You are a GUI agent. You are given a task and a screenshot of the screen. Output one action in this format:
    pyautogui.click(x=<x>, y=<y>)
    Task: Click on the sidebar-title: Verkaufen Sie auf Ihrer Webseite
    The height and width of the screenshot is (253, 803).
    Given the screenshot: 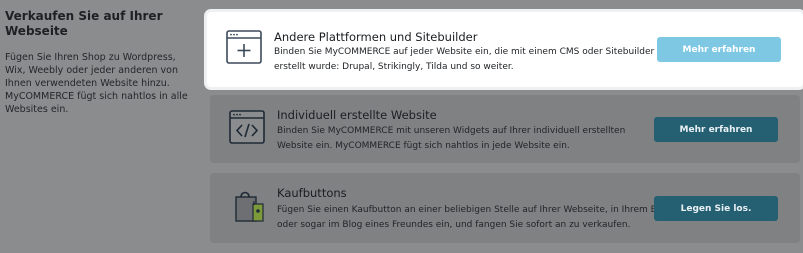 What is the action you would take?
    pyautogui.click(x=84, y=23)
    